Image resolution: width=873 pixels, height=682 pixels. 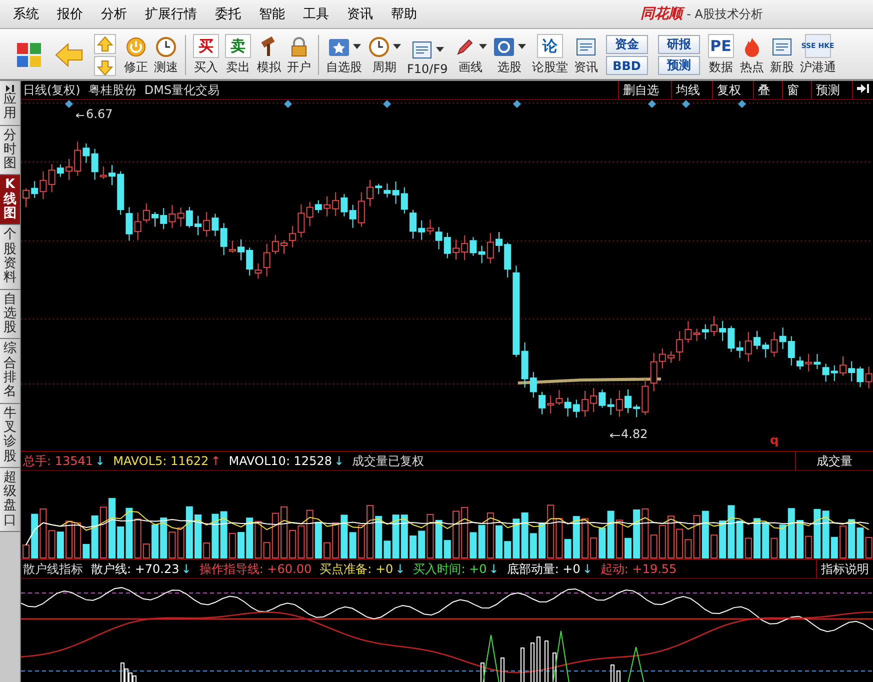 I want to click on legend-item: 买点准备: +0, so click(x=357, y=569).